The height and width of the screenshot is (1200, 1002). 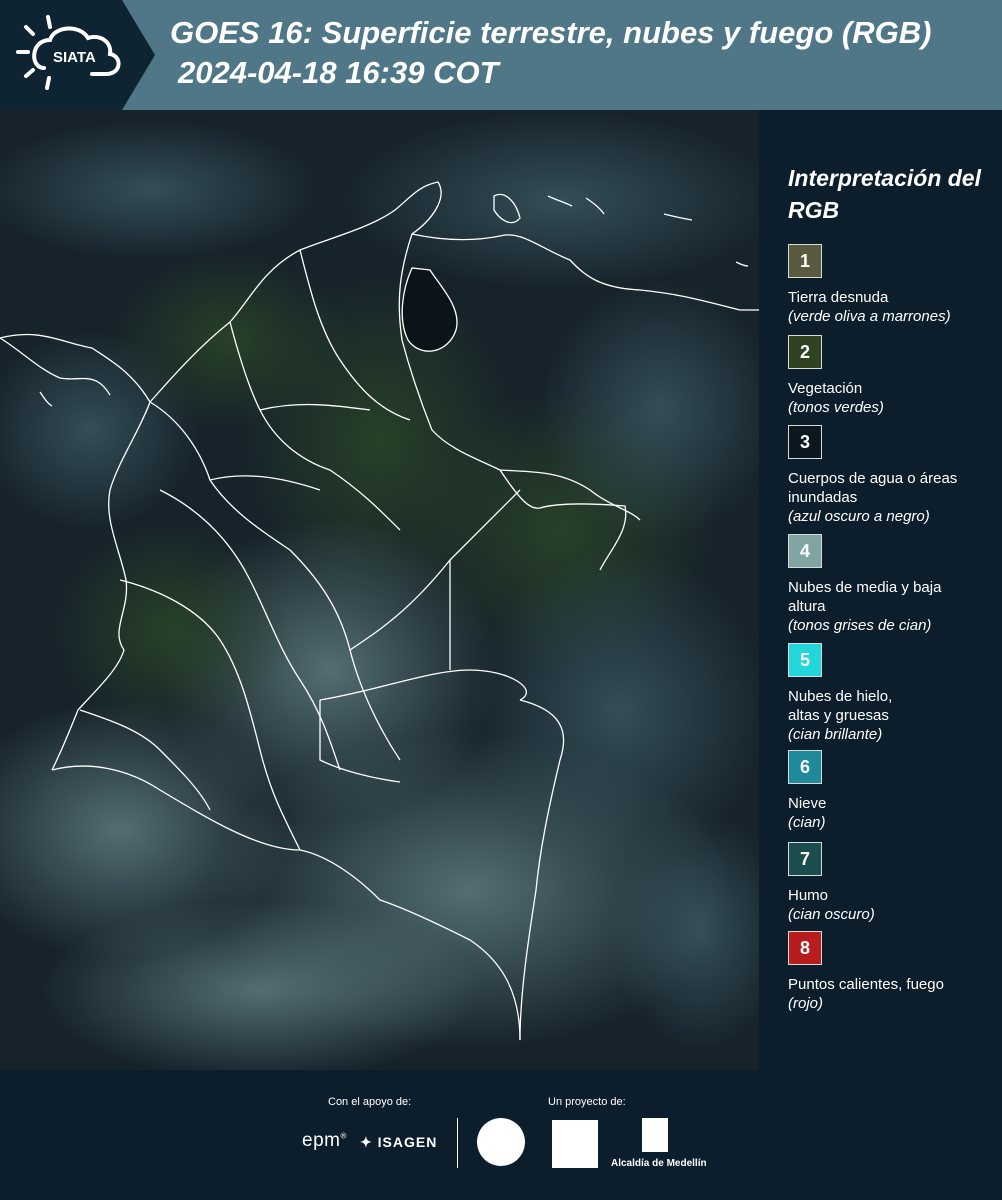 What do you see at coordinates (805, 767) in the screenshot?
I see `legend-swatch-6: 6` at bounding box center [805, 767].